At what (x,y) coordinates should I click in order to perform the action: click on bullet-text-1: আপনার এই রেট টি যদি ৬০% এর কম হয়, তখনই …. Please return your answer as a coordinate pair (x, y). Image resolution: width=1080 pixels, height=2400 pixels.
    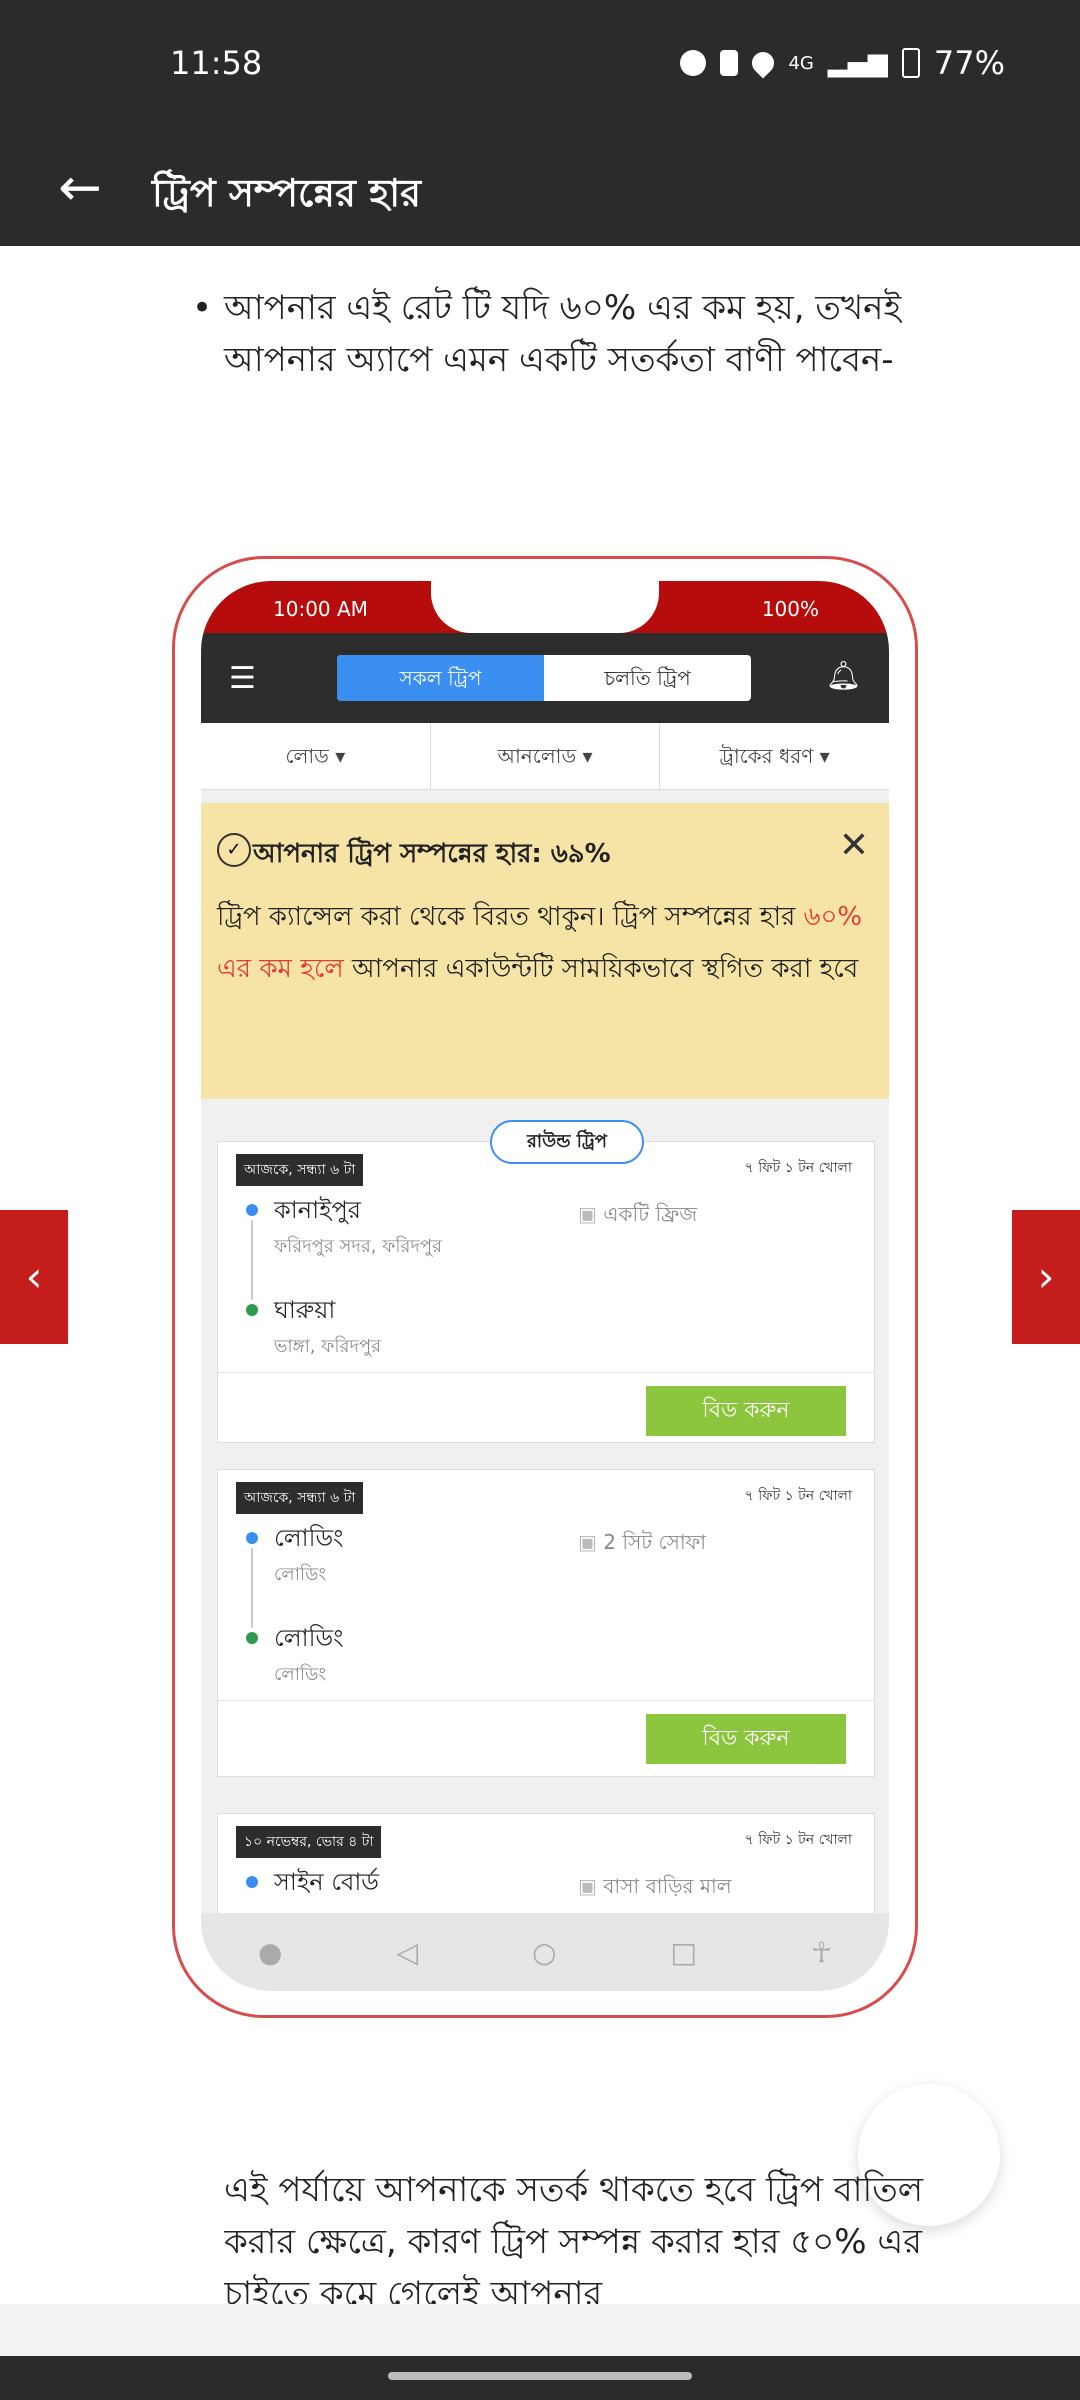
    Looking at the image, I should click on (558, 334).